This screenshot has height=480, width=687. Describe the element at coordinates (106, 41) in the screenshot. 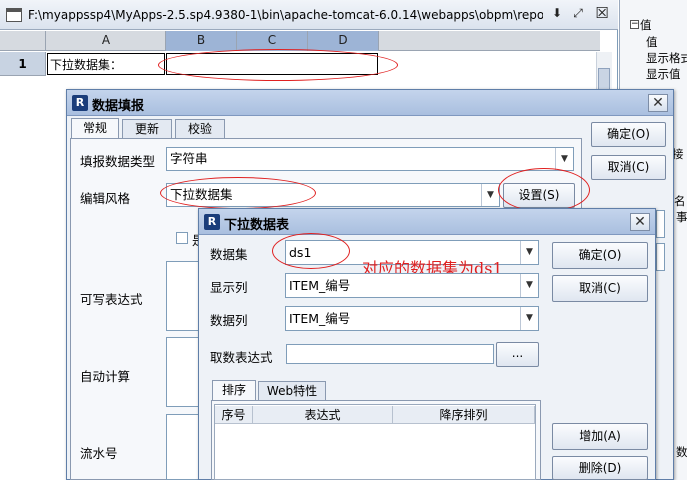

I see `column-header-a: A` at that location.